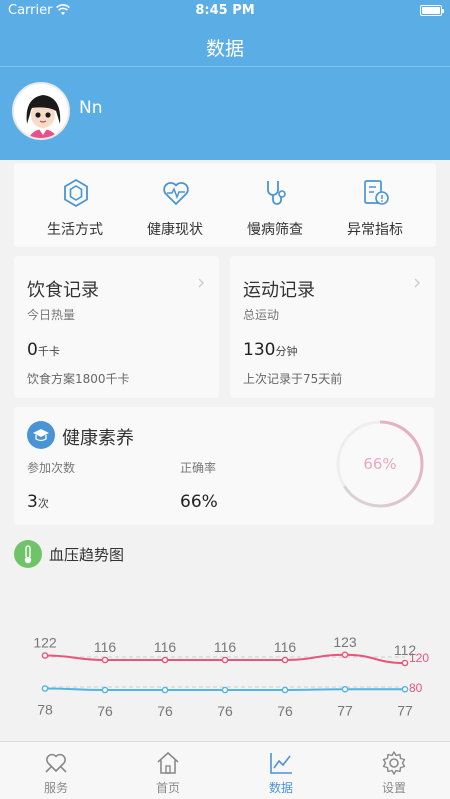  What do you see at coordinates (270, 350) in the screenshot?
I see `exercise-value: 130分钟` at bounding box center [270, 350].